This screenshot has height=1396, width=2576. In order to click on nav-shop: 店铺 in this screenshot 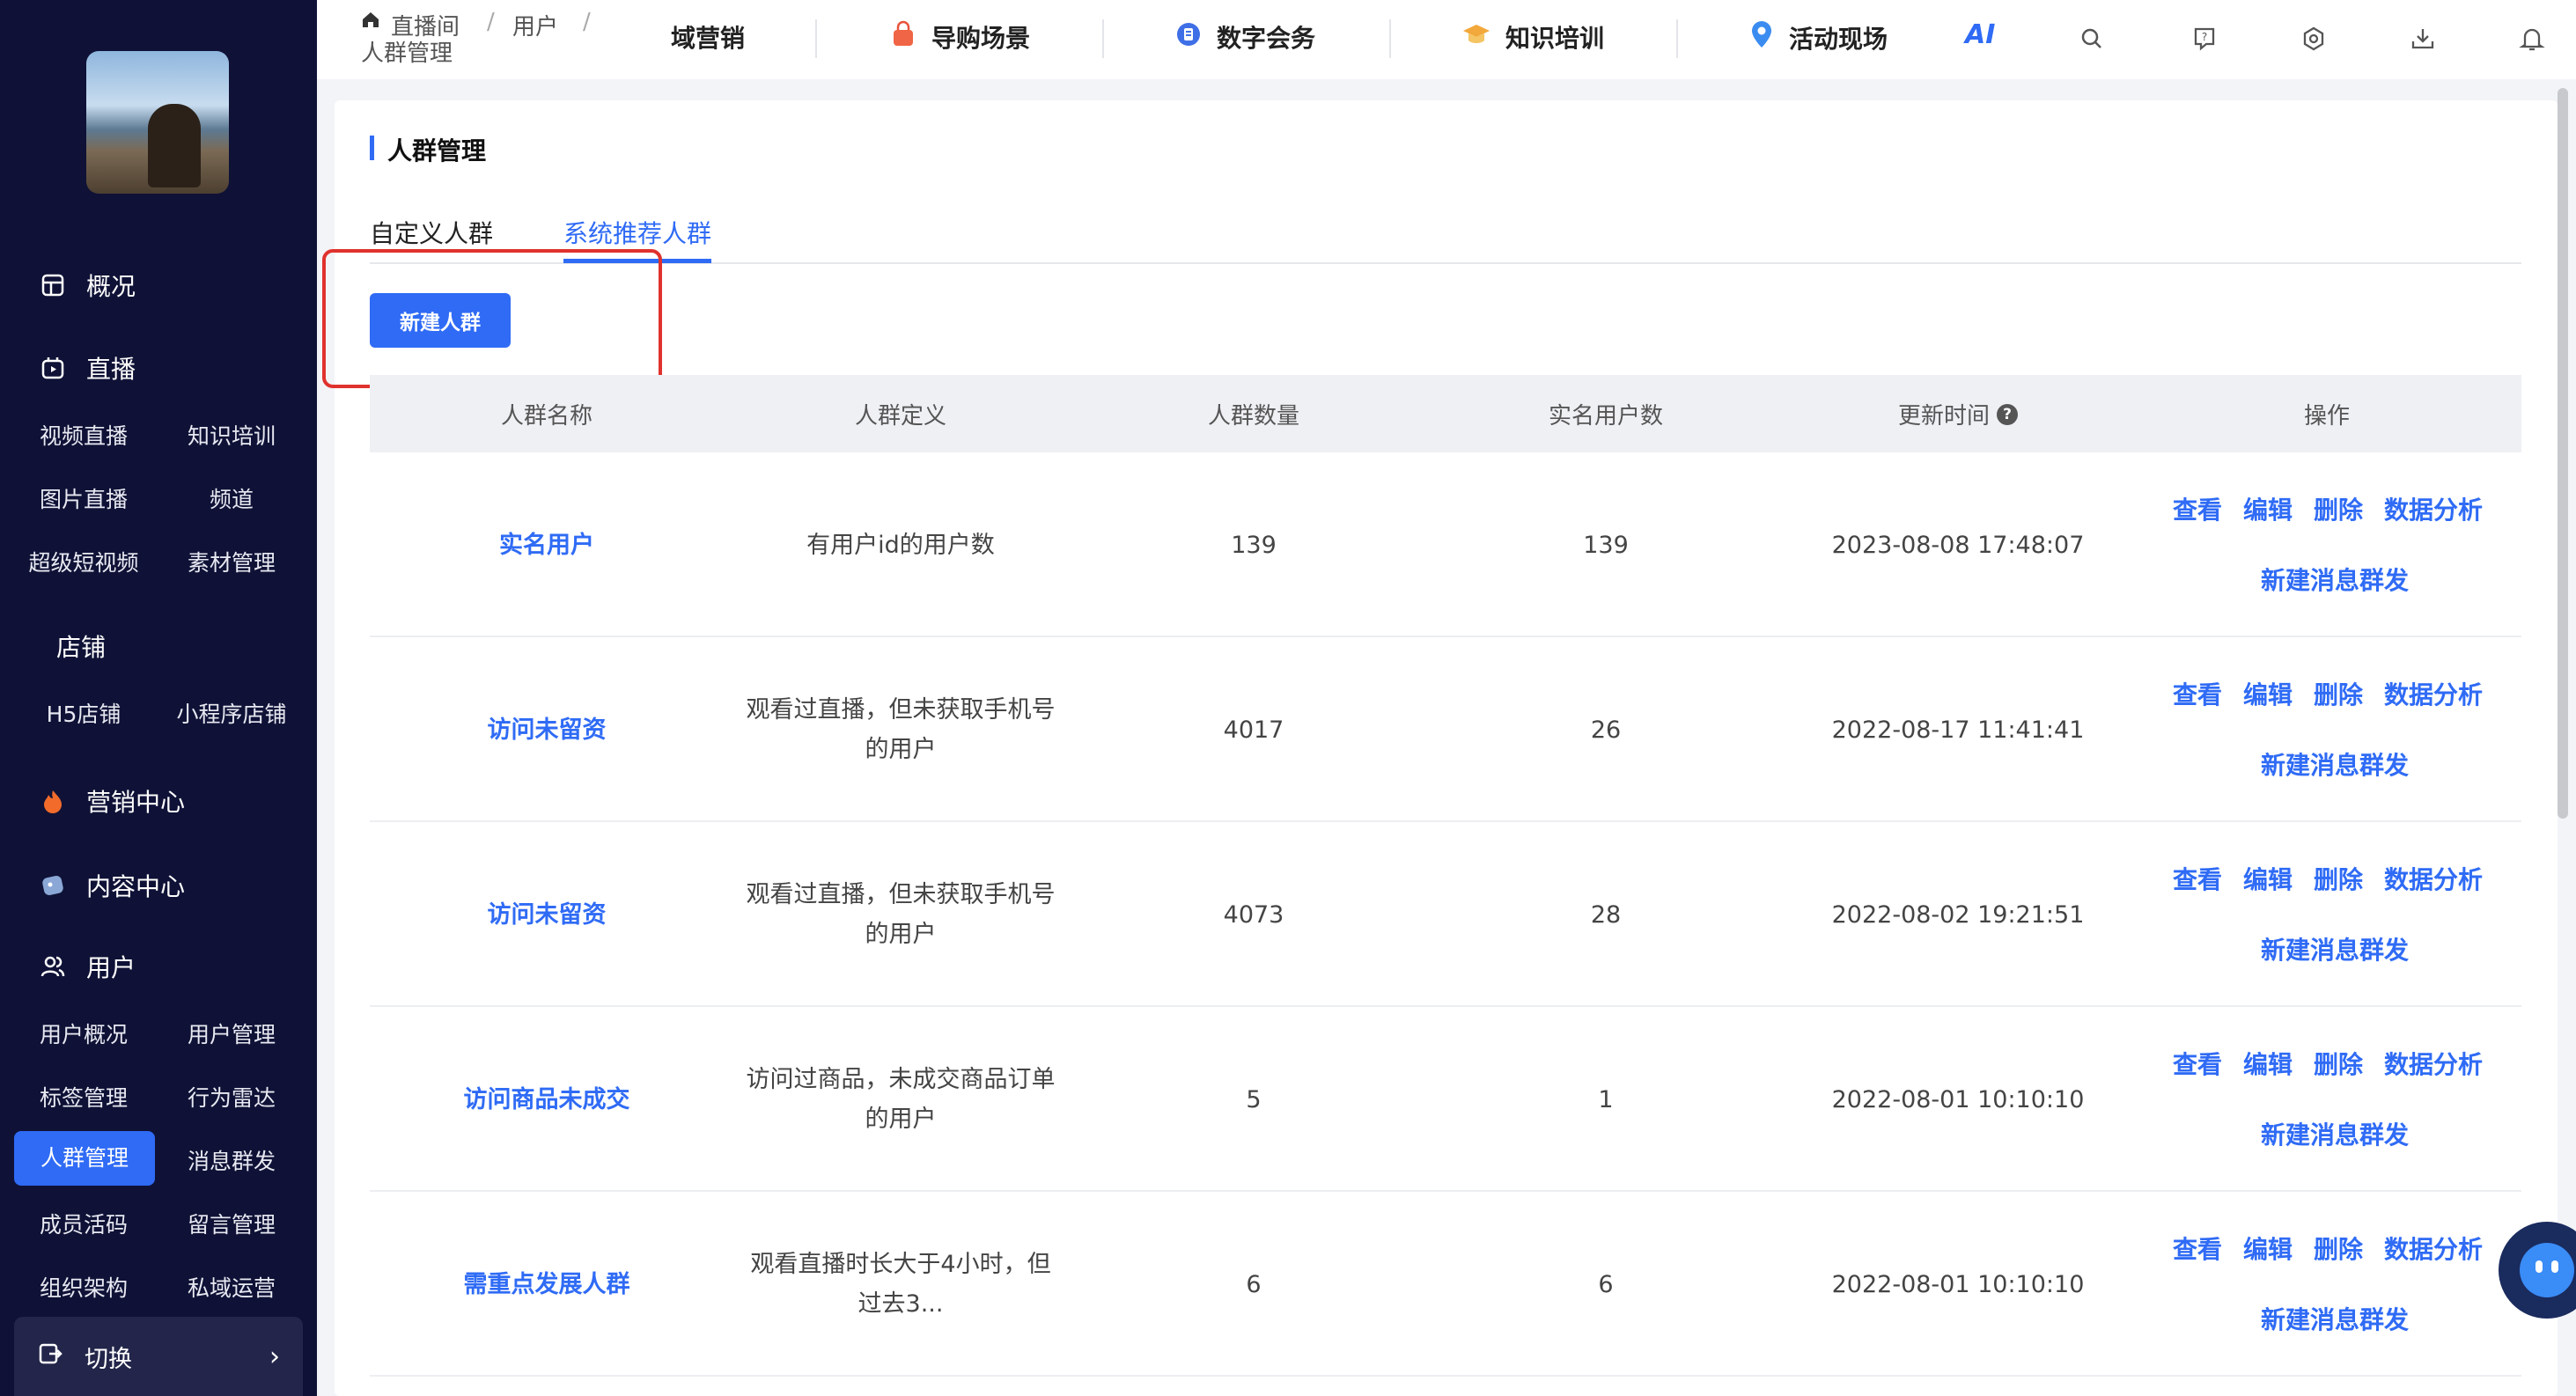, I will do `click(81, 646)`.